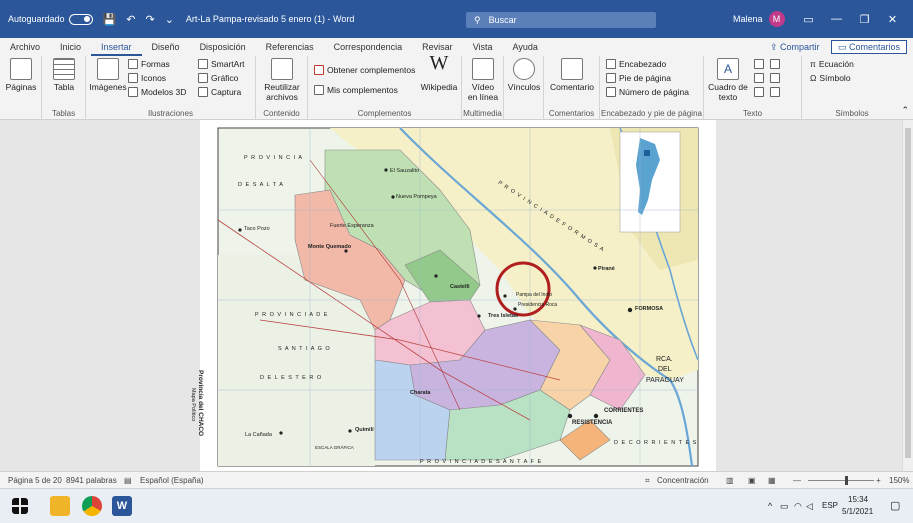 This screenshot has width=913, height=523. What do you see at coordinates (647, 481) in the screenshot?
I see `focus-icon: ⌗` at bounding box center [647, 481].